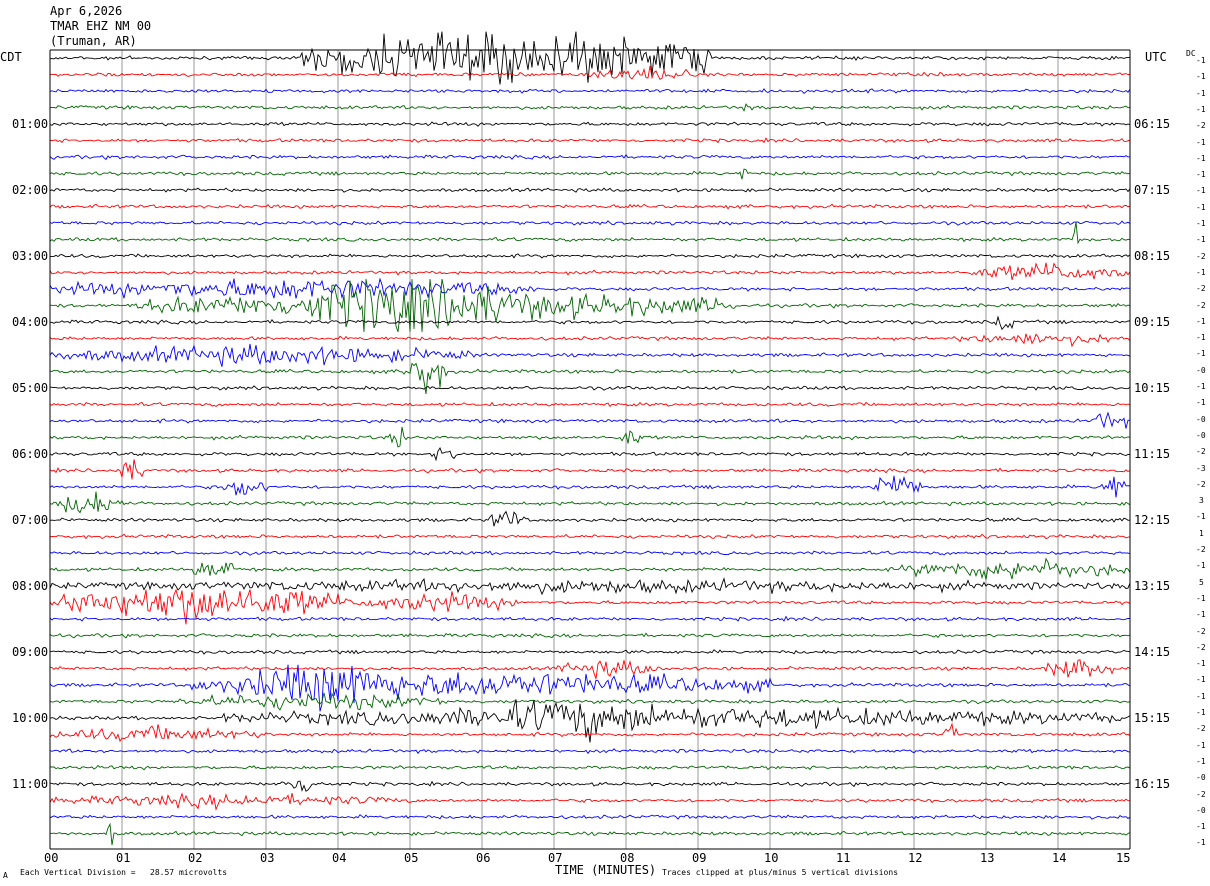 The height and width of the screenshot is (886, 1210). Describe the element at coordinates (771, 858) in the screenshot. I see `x-tick-label-10: 10` at that location.